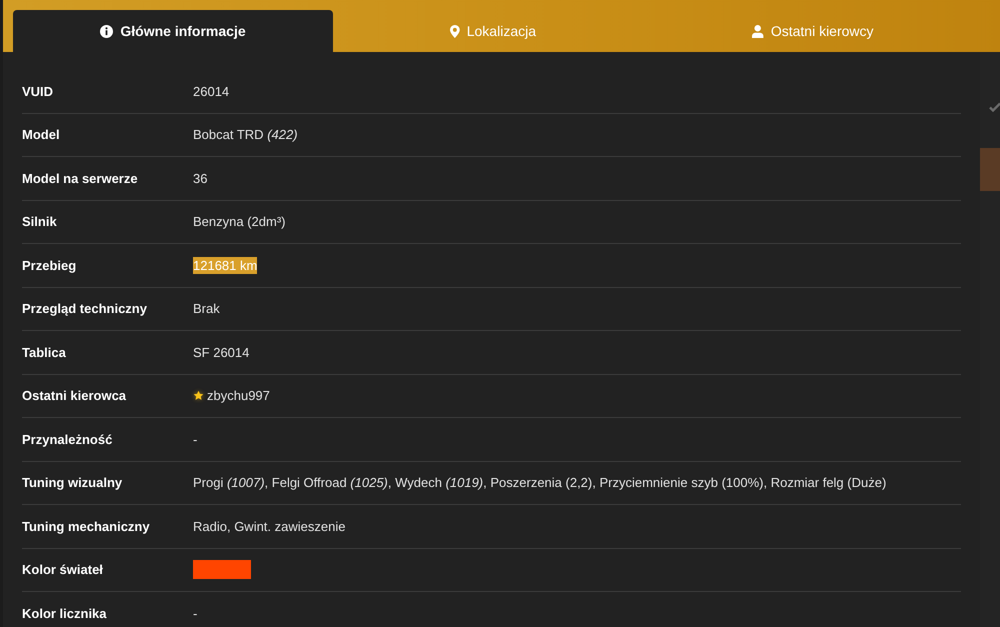 This screenshot has height=627, width=1000. Describe the element at coordinates (239, 221) in the screenshot. I see `field-value: Benzyna (2dm³)` at that location.